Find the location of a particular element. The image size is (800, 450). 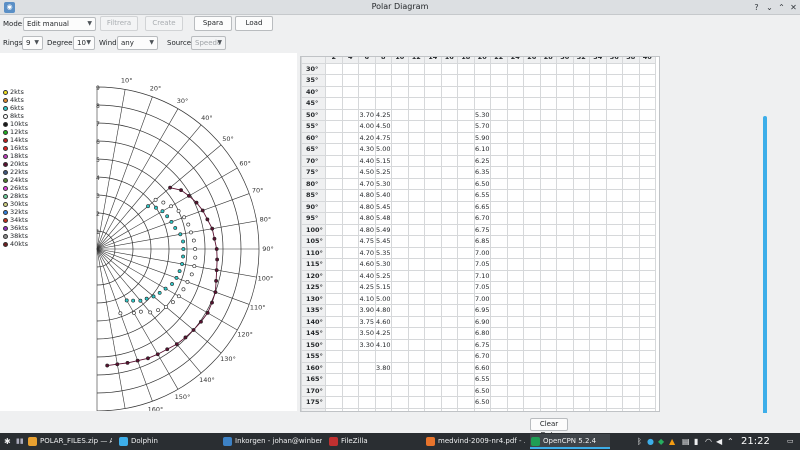

table-cell: 4.50 is located at coordinates (383, 126).